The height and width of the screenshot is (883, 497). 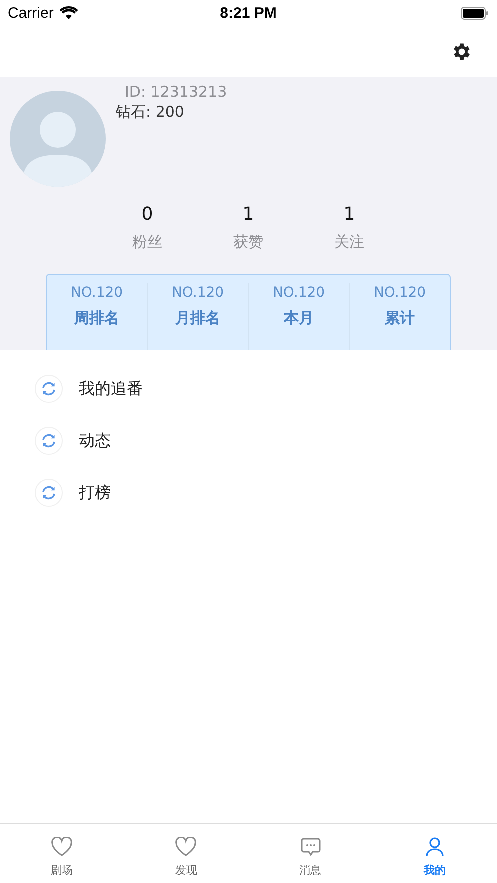 What do you see at coordinates (349, 242) in the screenshot?
I see `stat-label: 关注` at bounding box center [349, 242].